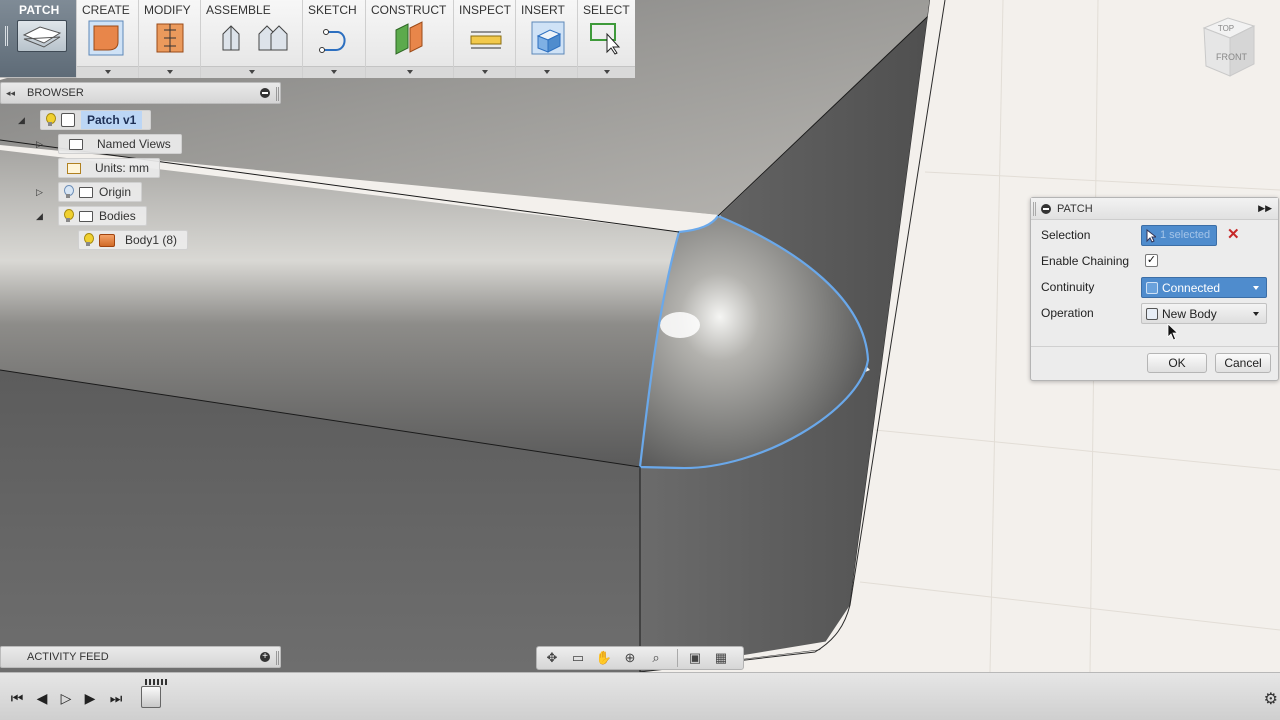 This screenshot has width=1280, height=720. I want to click on construct-group: CONSTRUCT, so click(409, 39).